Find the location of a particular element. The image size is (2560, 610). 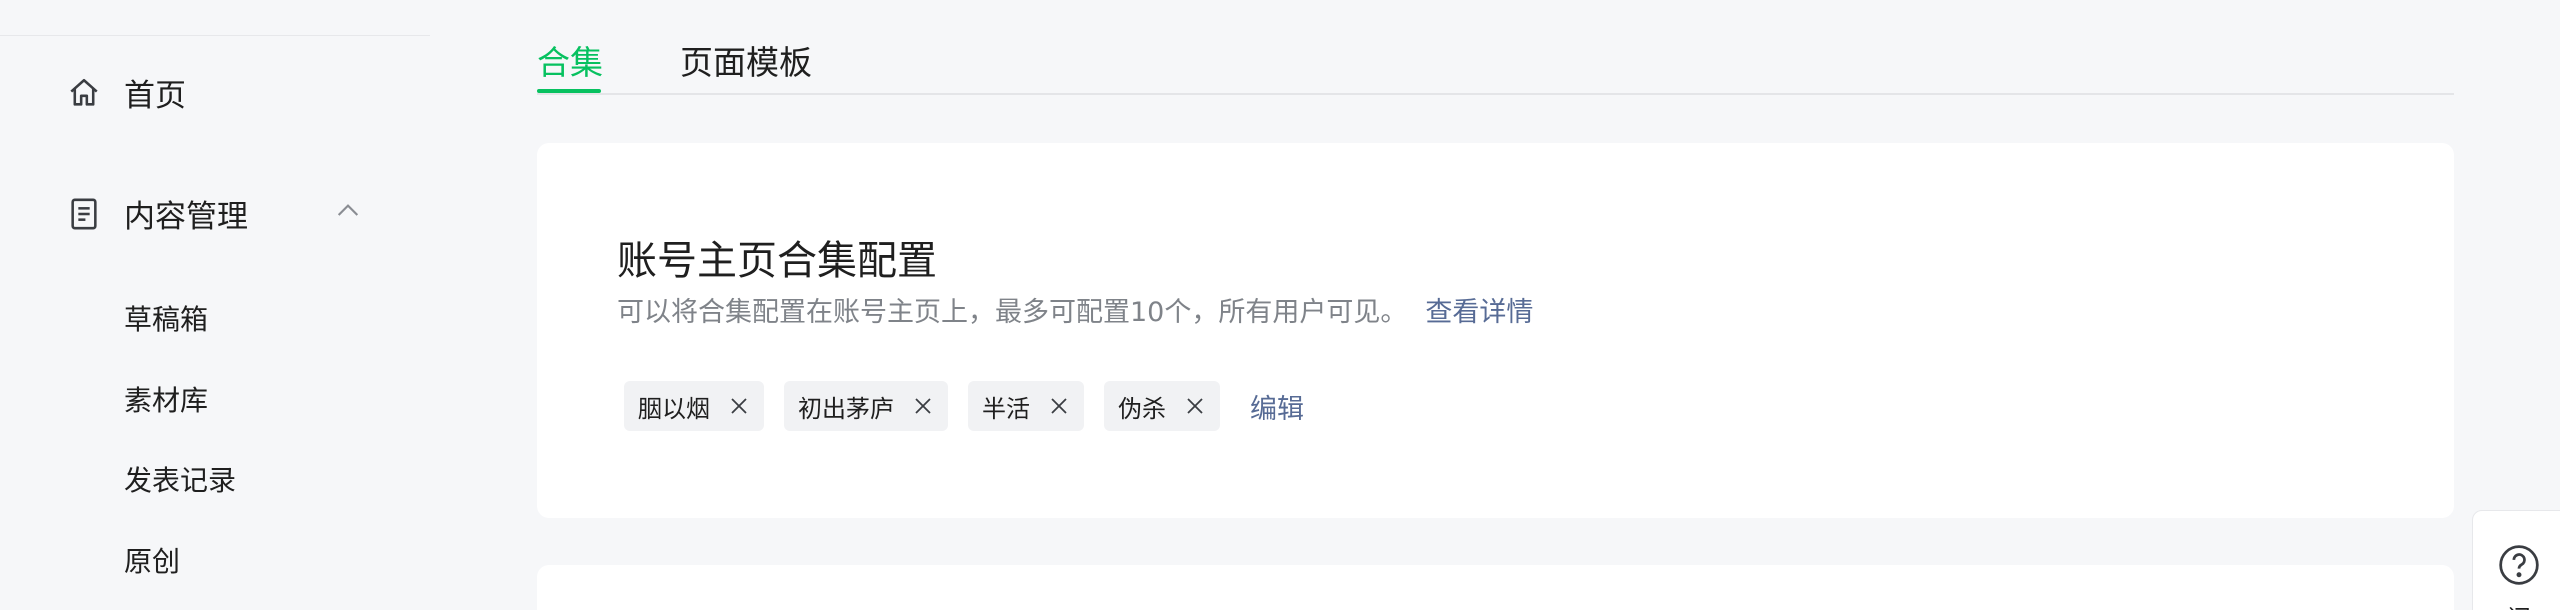

help-label: 问 is located at coordinates (2519, 604).